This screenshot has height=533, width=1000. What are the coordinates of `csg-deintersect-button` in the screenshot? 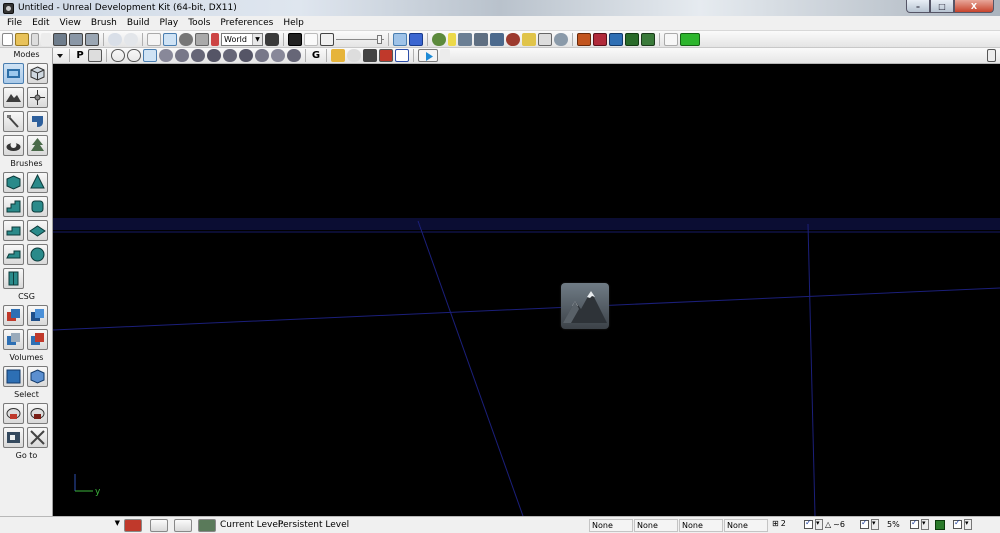 It's located at (37, 339).